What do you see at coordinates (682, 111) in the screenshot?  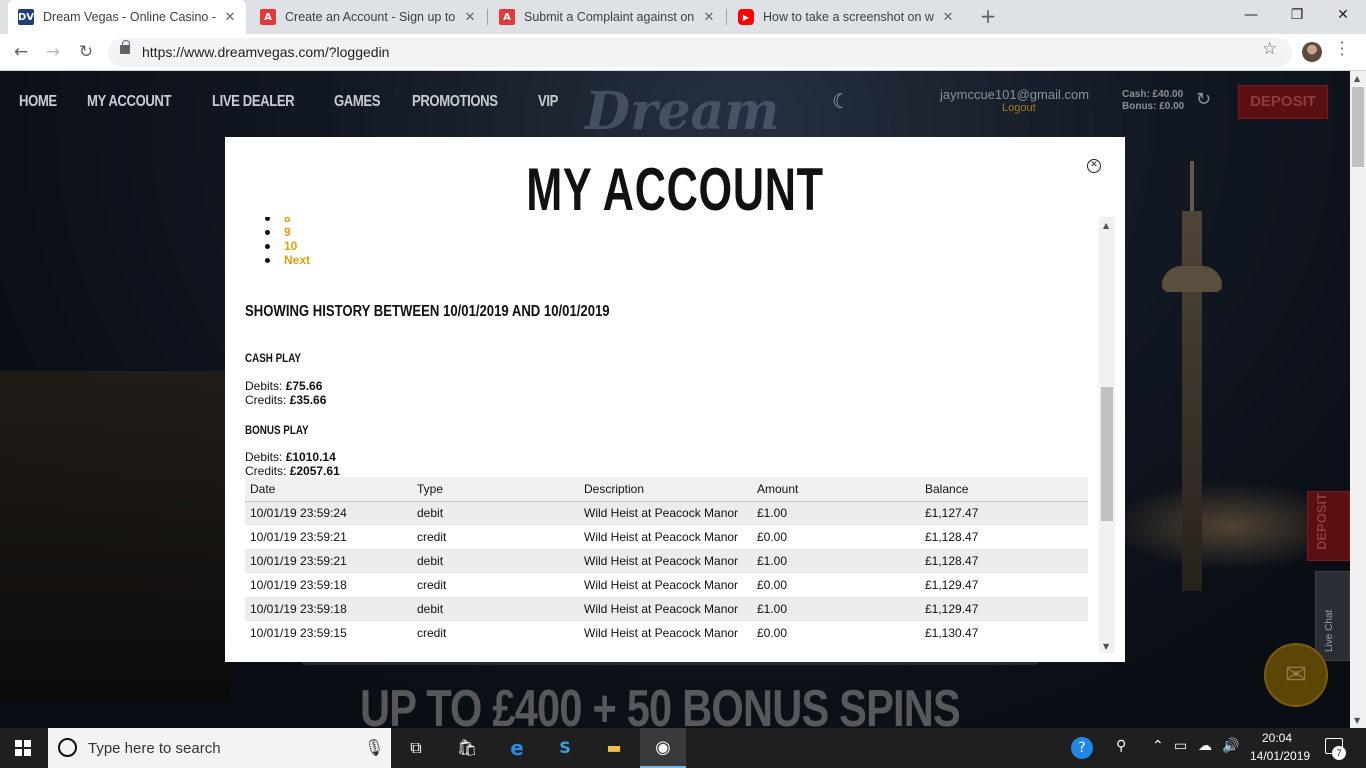 I see `site-logo: Dream` at bounding box center [682, 111].